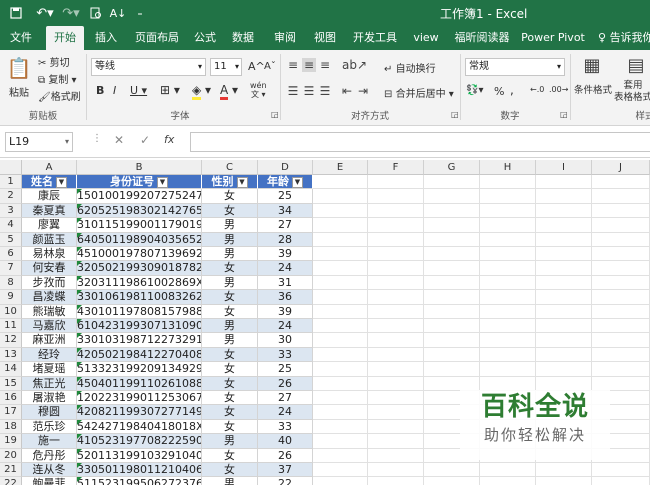 This screenshot has height=485, width=650. I want to click on increase-indent-icon: ⇥, so click(363, 91).